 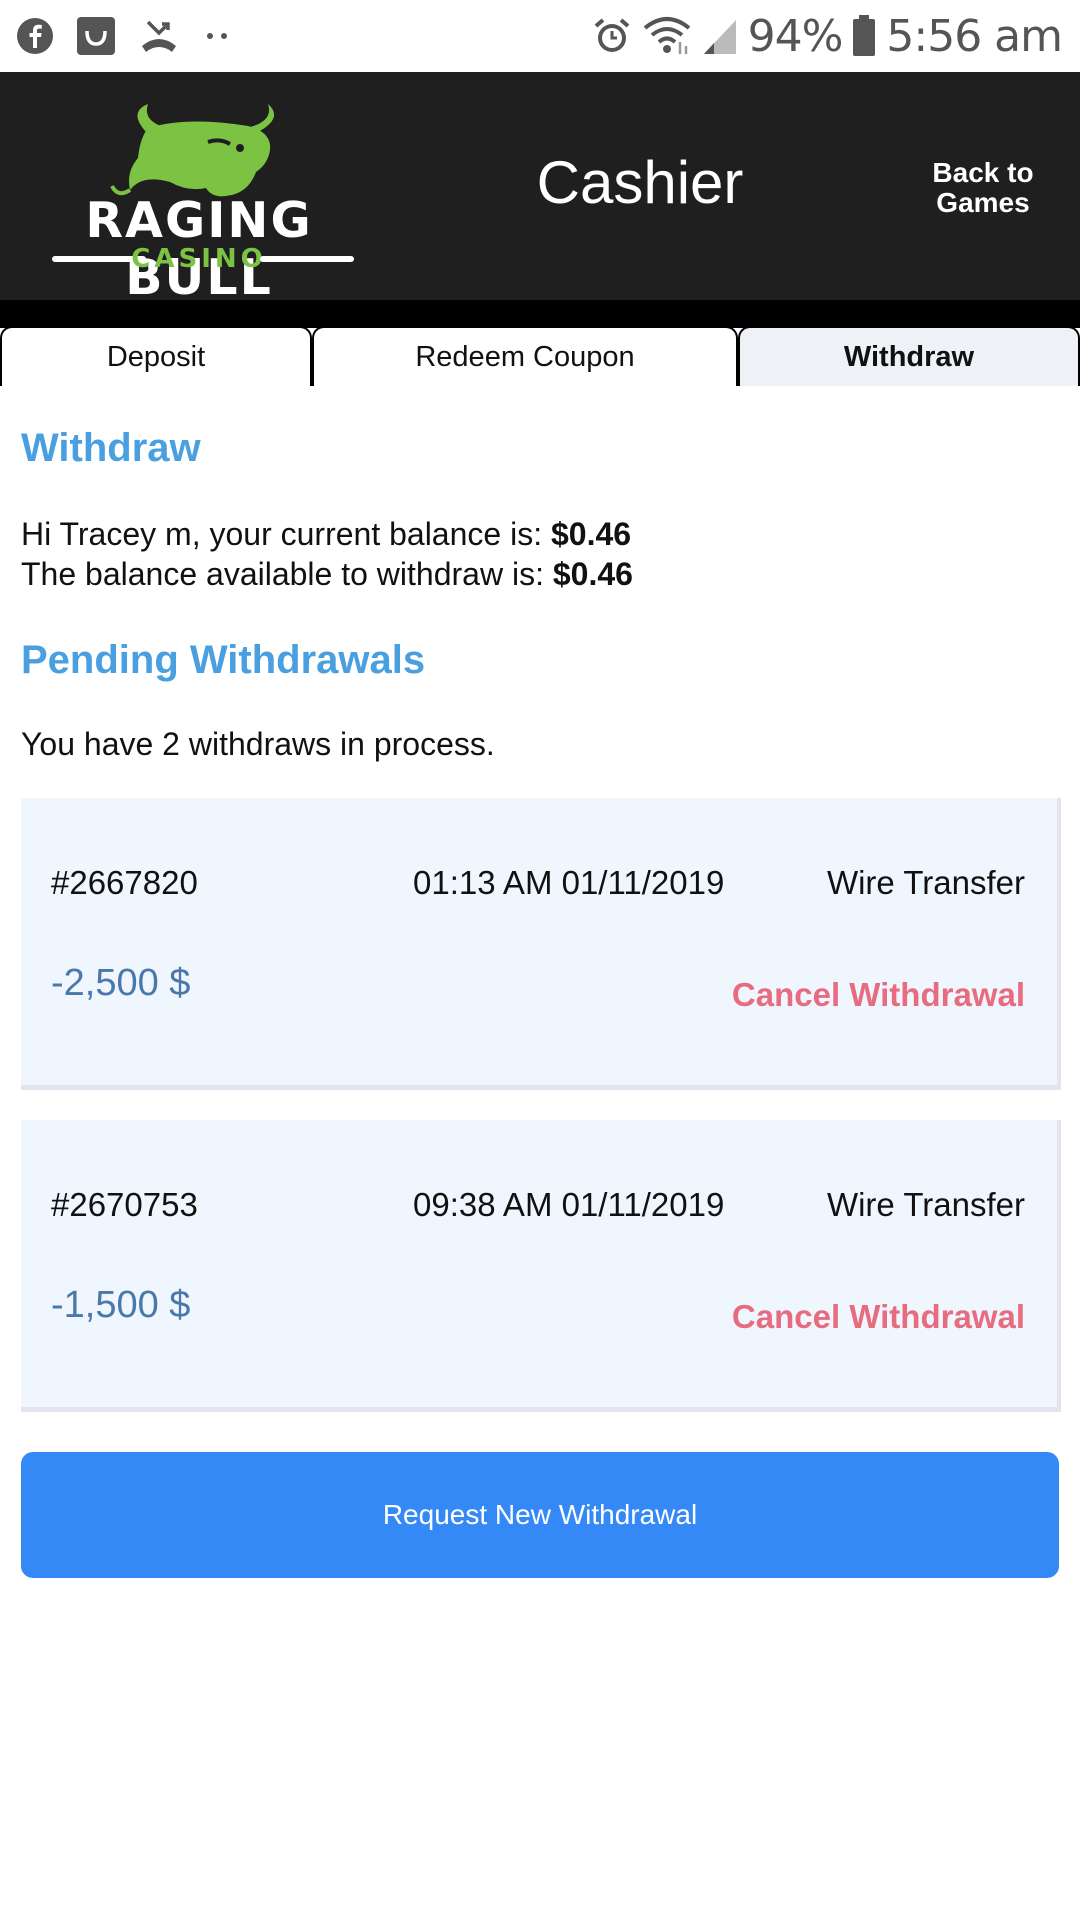 What do you see at coordinates (96, 36) in the screenshot?
I see `bag-icon` at bounding box center [96, 36].